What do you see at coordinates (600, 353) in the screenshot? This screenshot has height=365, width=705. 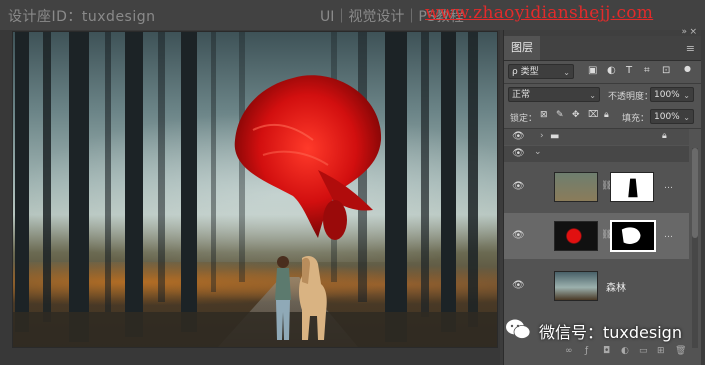 I see `panel-bottom-toolbar: ∞ ƒ ◘ ◐ ▭ ⊞ 🗑︎` at bounding box center [600, 353].